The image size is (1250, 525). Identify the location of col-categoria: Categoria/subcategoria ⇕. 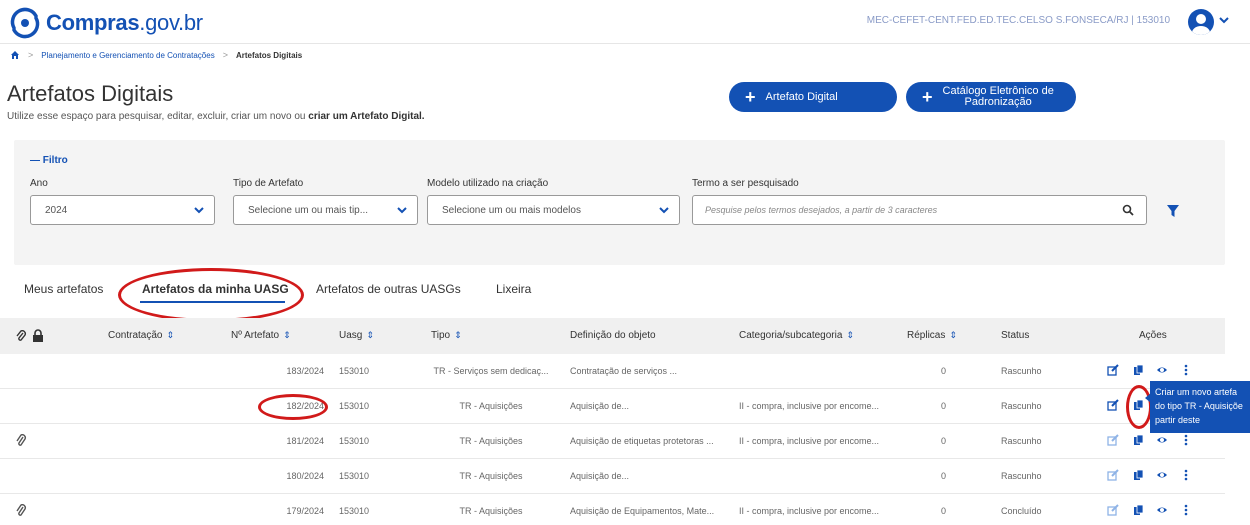
(796, 335).